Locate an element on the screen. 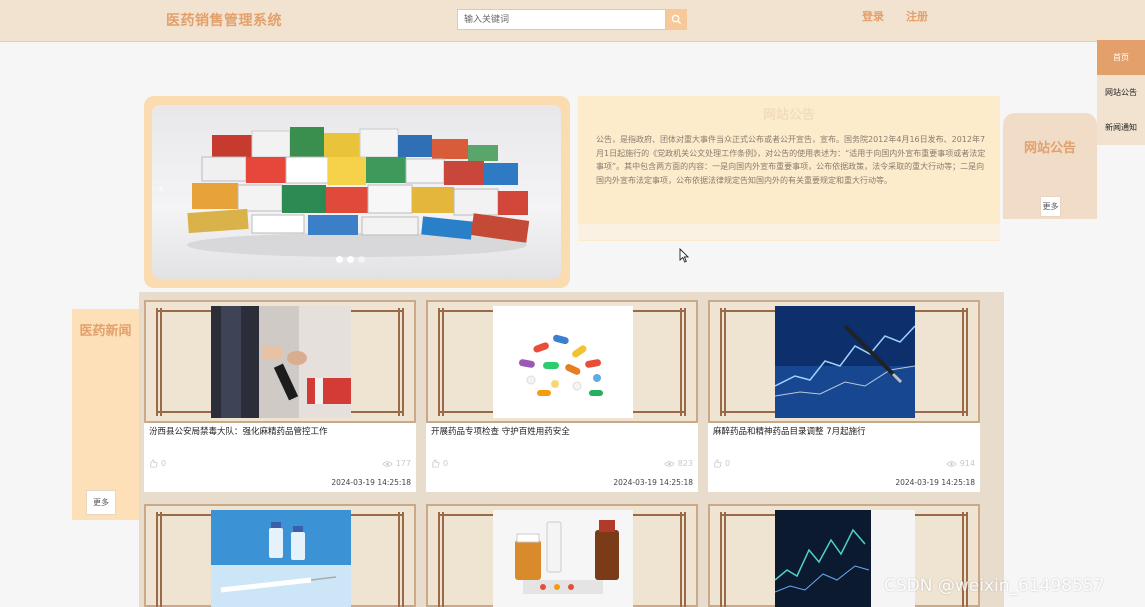  news-side-box: 医药新闻 更多 is located at coordinates (105, 414).